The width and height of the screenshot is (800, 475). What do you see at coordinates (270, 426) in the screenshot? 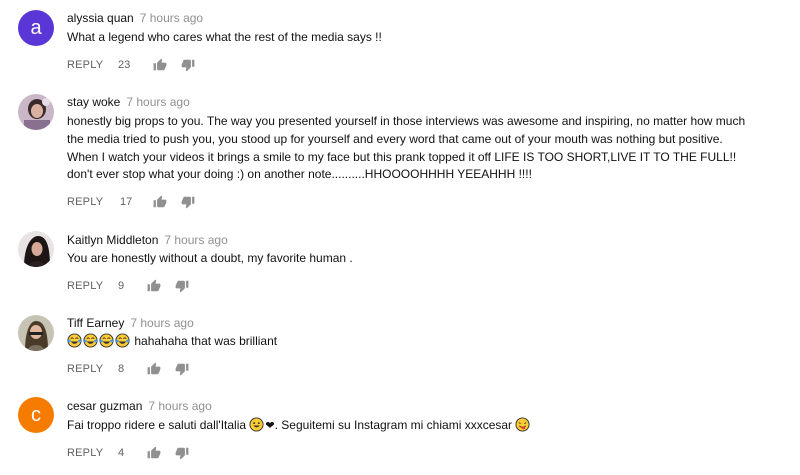
I see `heart-icon: ❤` at bounding box center [270, 426].